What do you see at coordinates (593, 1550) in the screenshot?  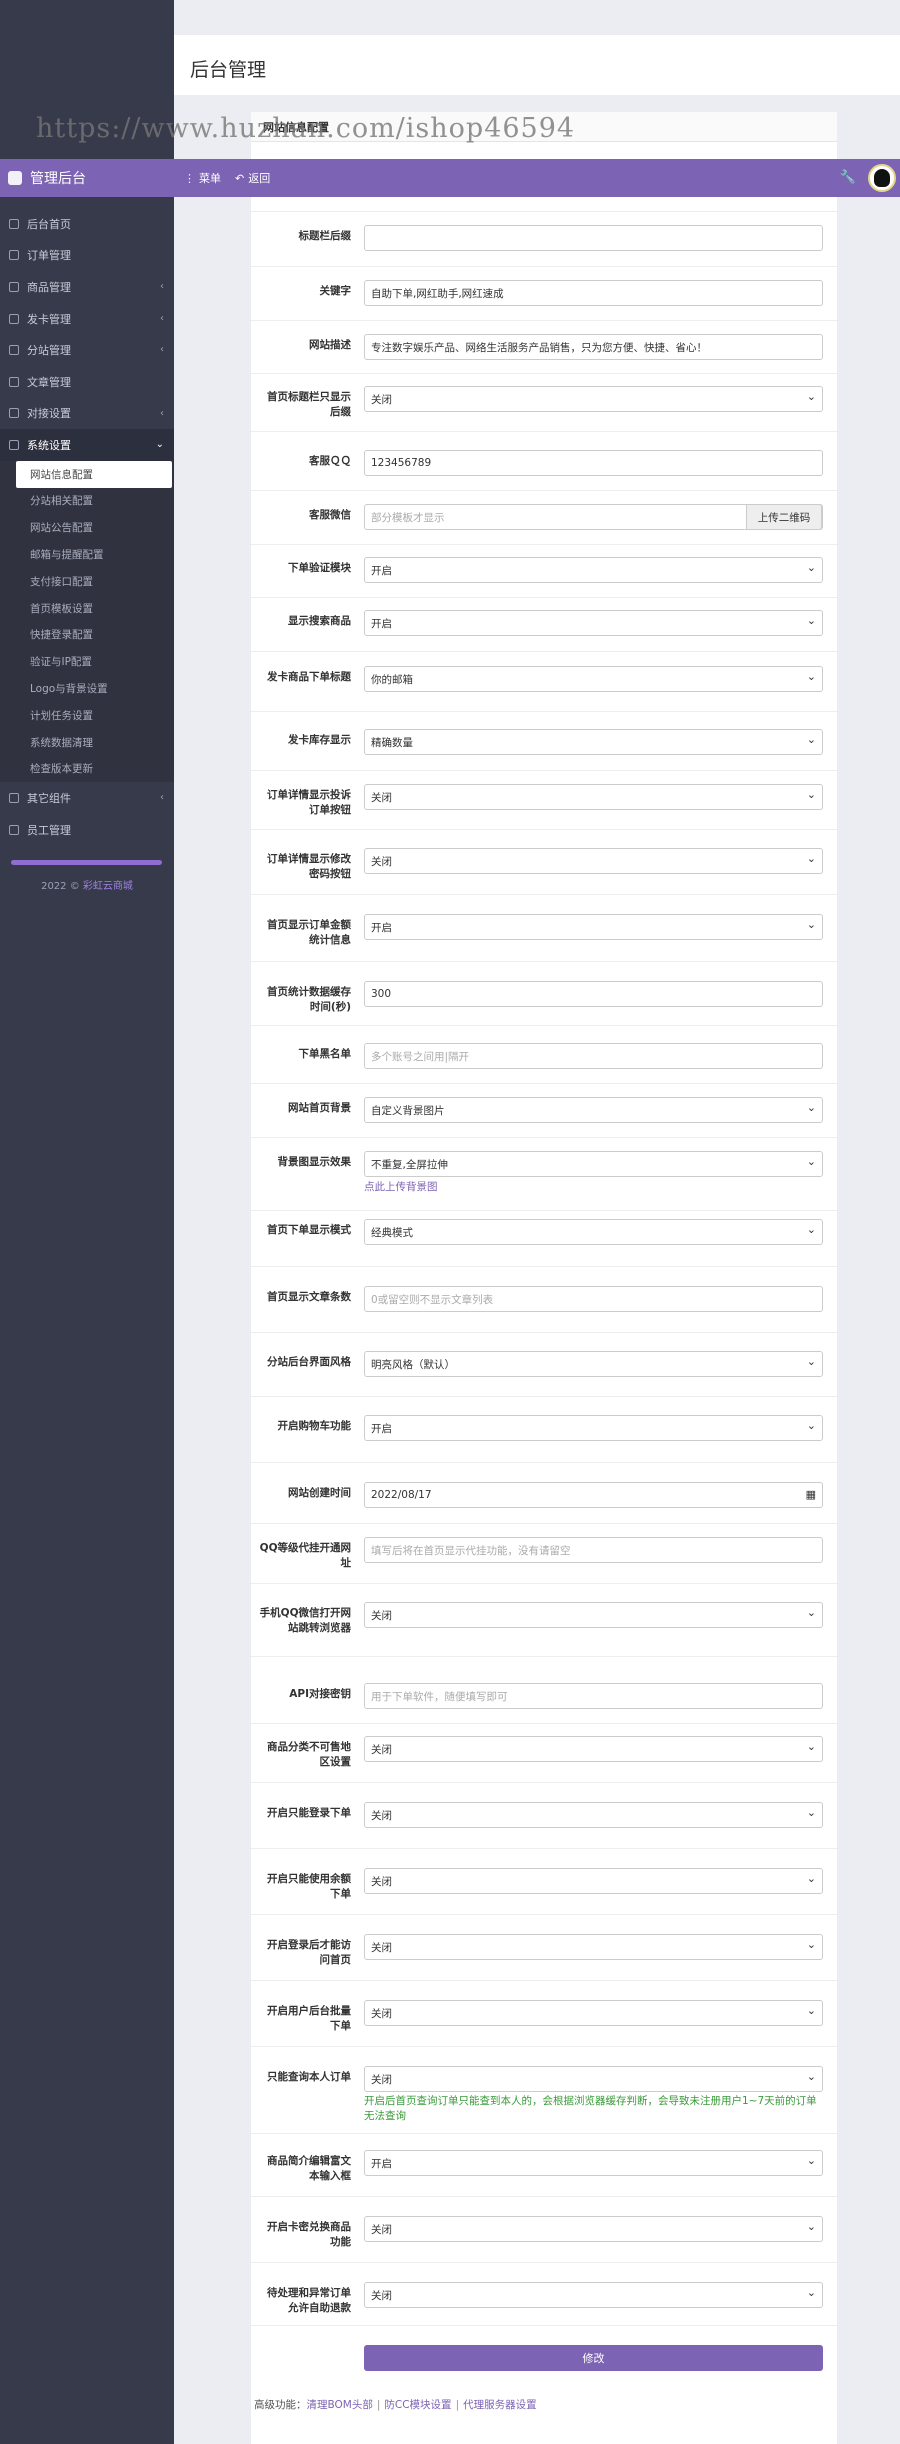 I see `text-input: 填写后将在首页显示代挂功能，没有请留空` at bounding box center [593, 1550].